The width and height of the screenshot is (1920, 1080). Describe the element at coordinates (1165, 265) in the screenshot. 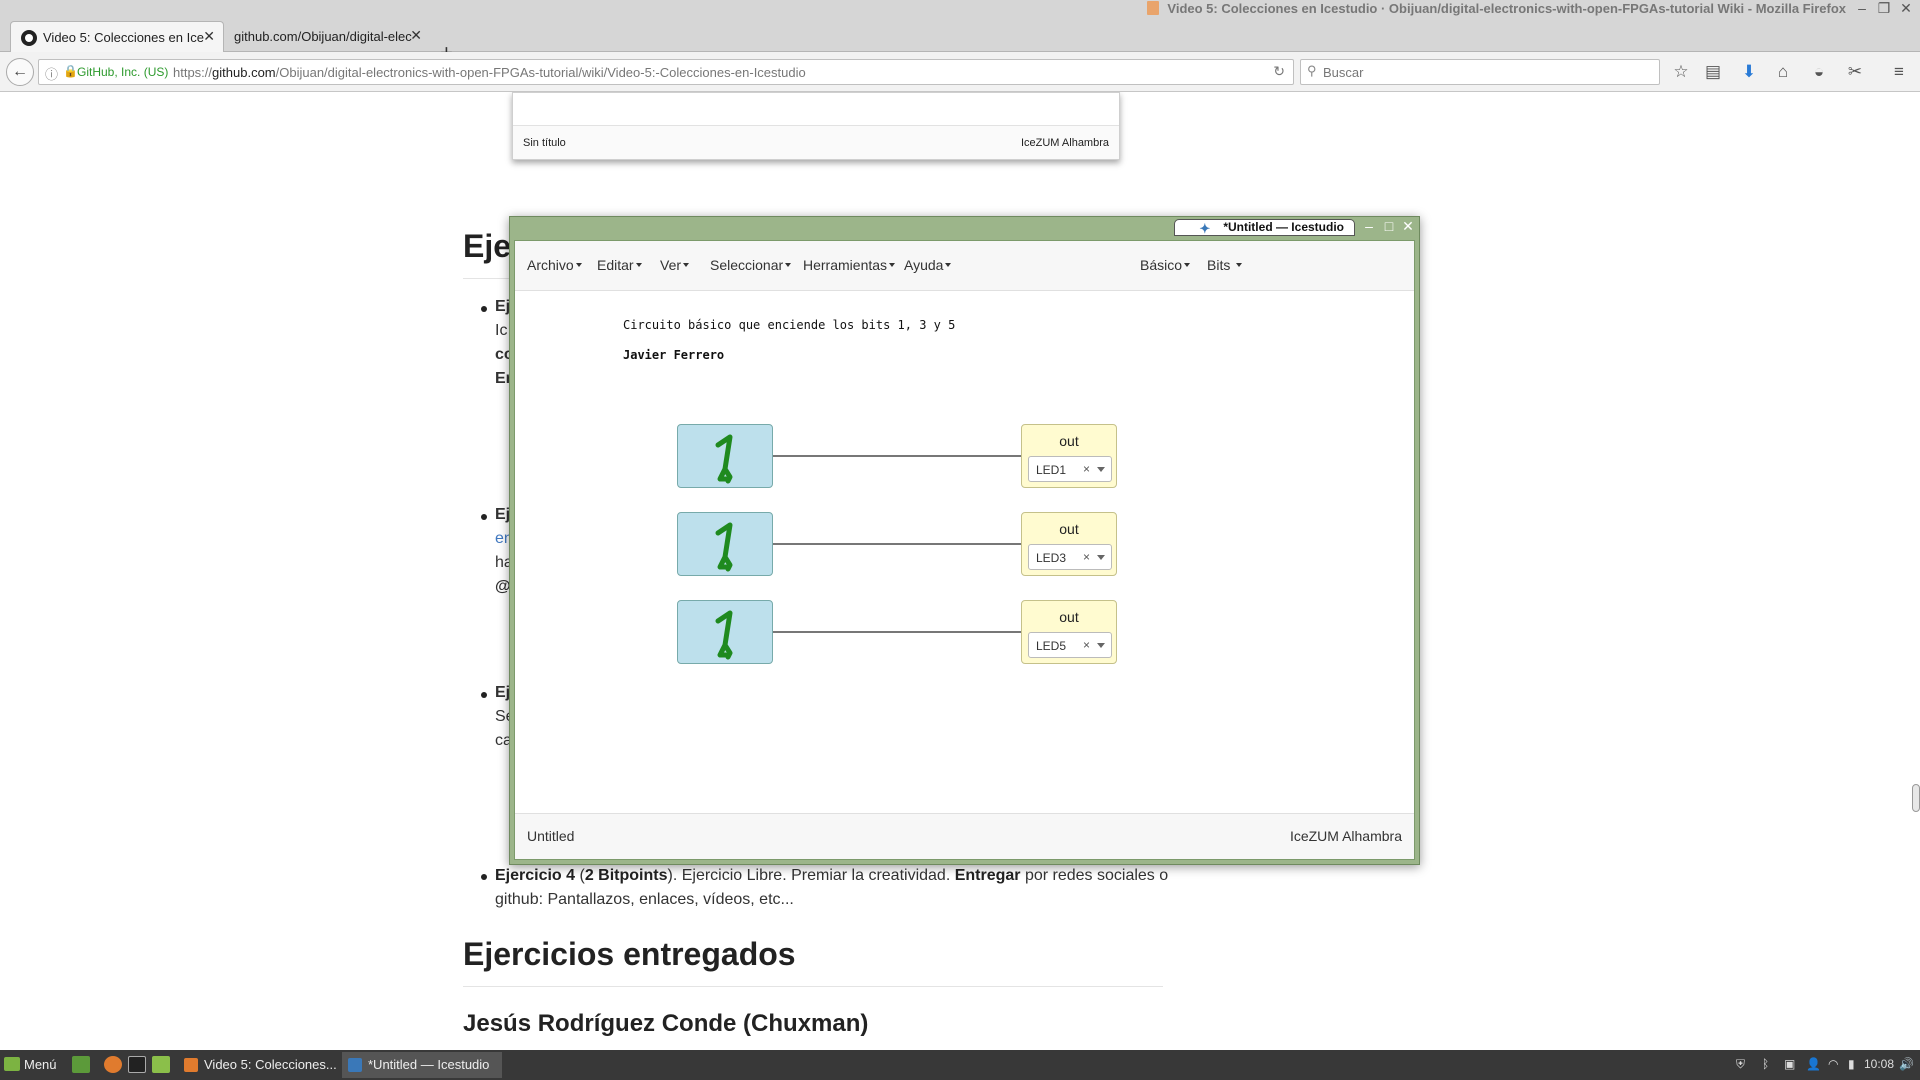

I see `menu-basico: Básico` at that location.